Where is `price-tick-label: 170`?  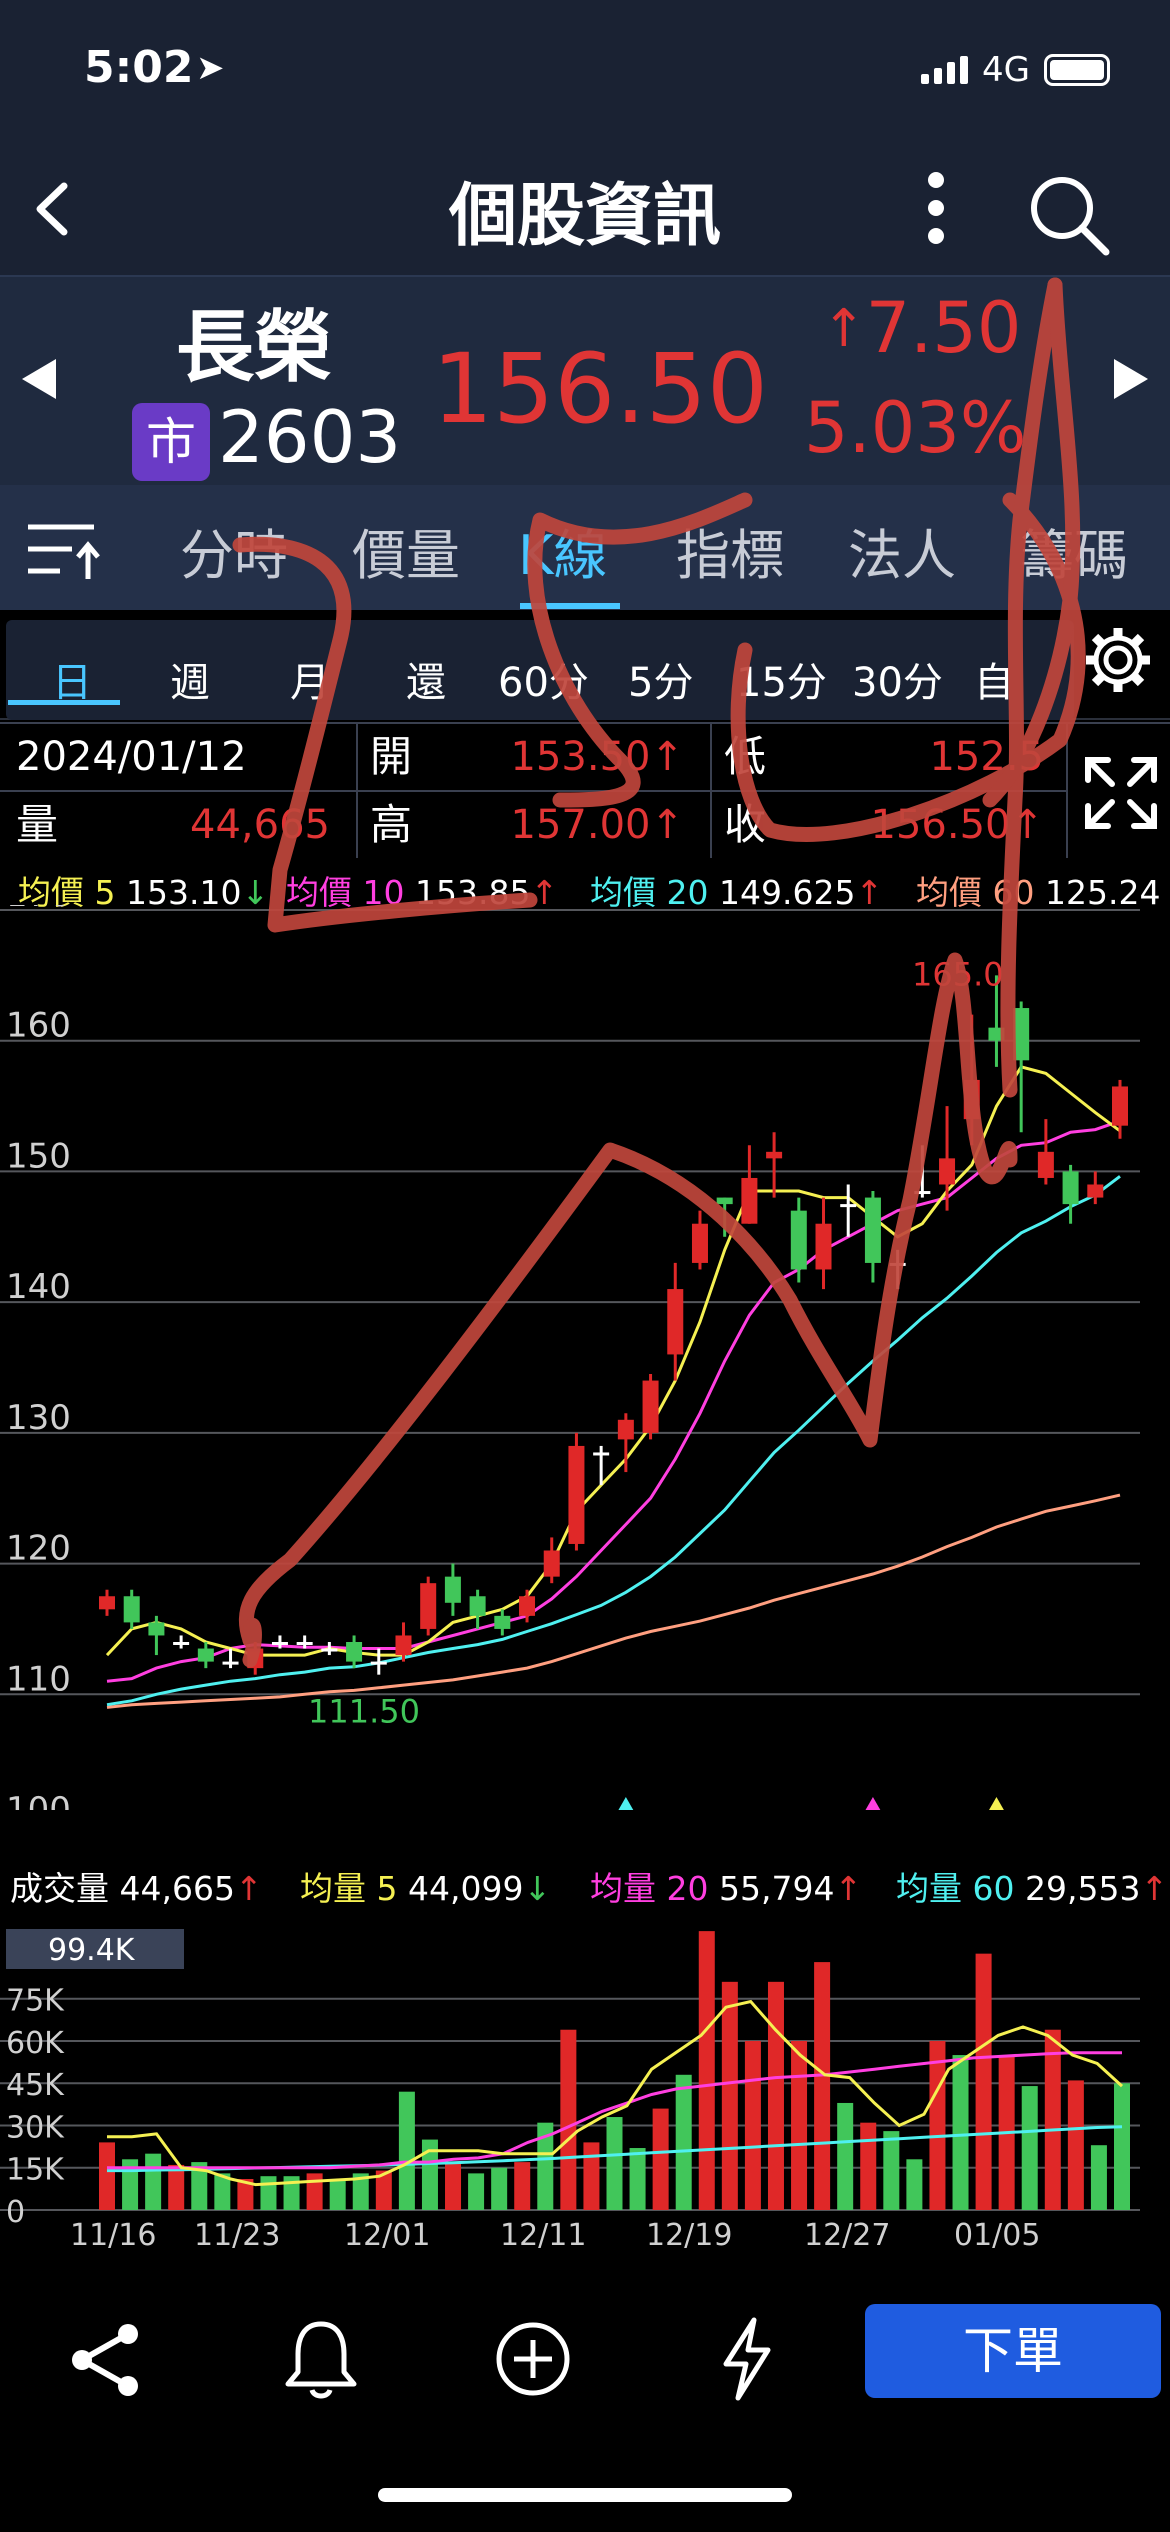 price-tick-label: 170 is located at coordinates (38, 910).